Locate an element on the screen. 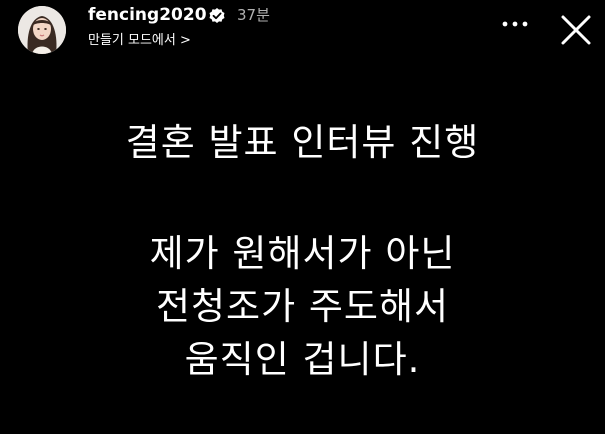 The image size is (605, 434). create-mode-link: 만들기 모드에서 > is located at coordinates (139, 41).